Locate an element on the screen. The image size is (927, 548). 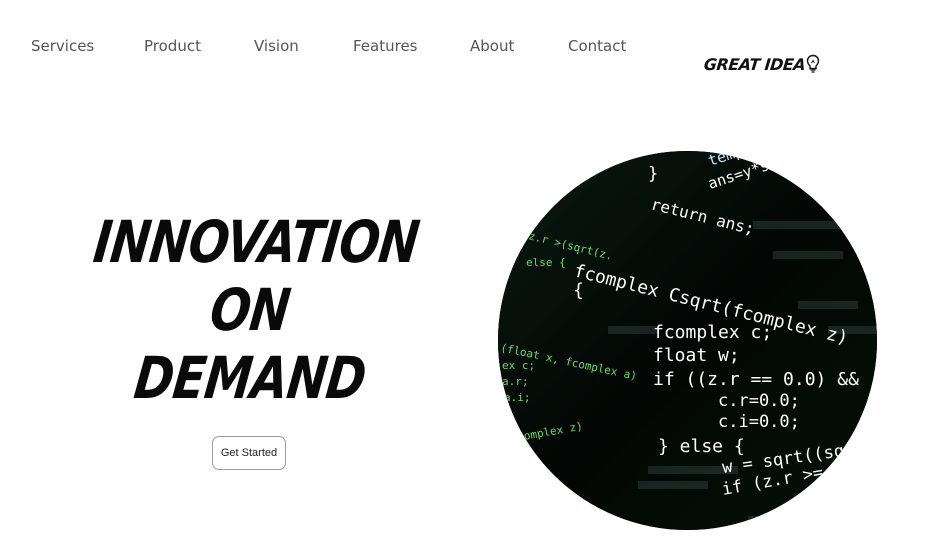
get-started-button: Get Started is located at coordinates (249, 453).